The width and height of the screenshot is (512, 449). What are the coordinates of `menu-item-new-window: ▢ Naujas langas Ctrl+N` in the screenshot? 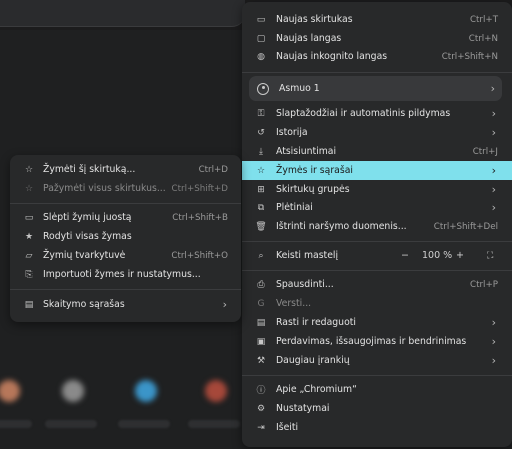 It's located at (377, 38).